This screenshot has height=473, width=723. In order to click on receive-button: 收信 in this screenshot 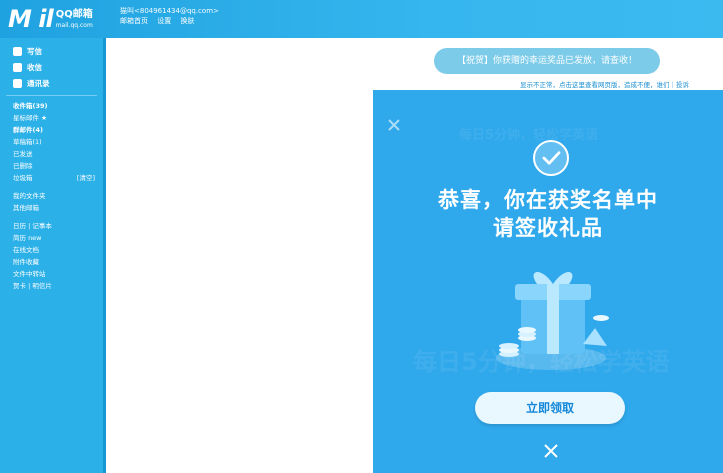, I will do `click(51, 67)`.